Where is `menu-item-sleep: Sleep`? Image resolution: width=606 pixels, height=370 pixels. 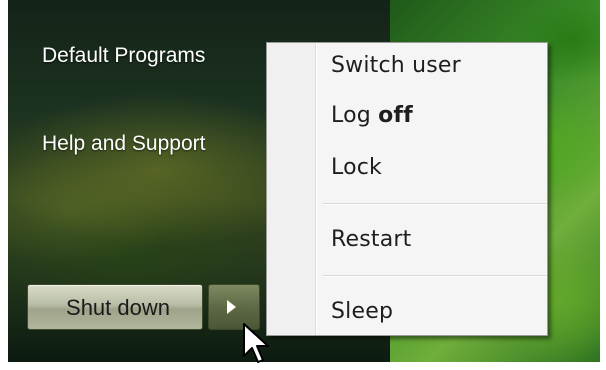 menu-item-sleep: Sleep is located at coordinates (362, 311).